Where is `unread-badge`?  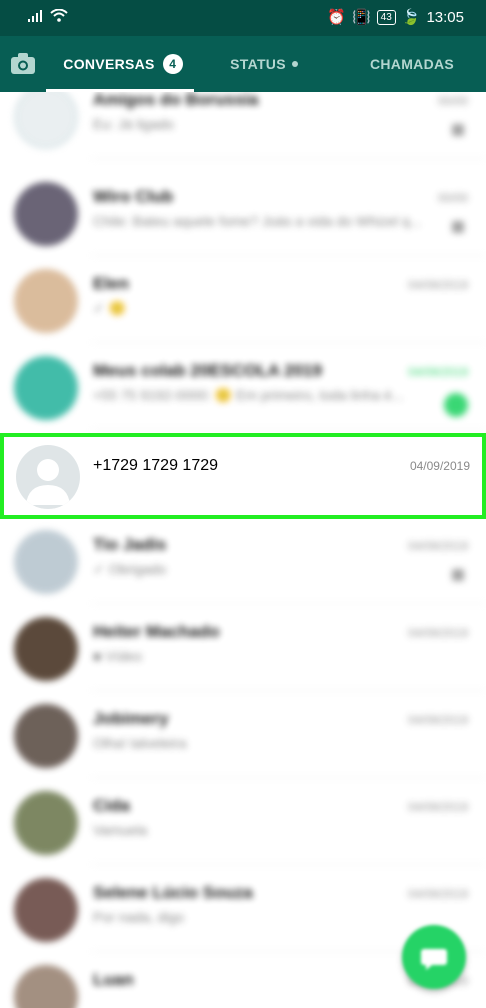
unread-badge is located at coordinates (456, 405).